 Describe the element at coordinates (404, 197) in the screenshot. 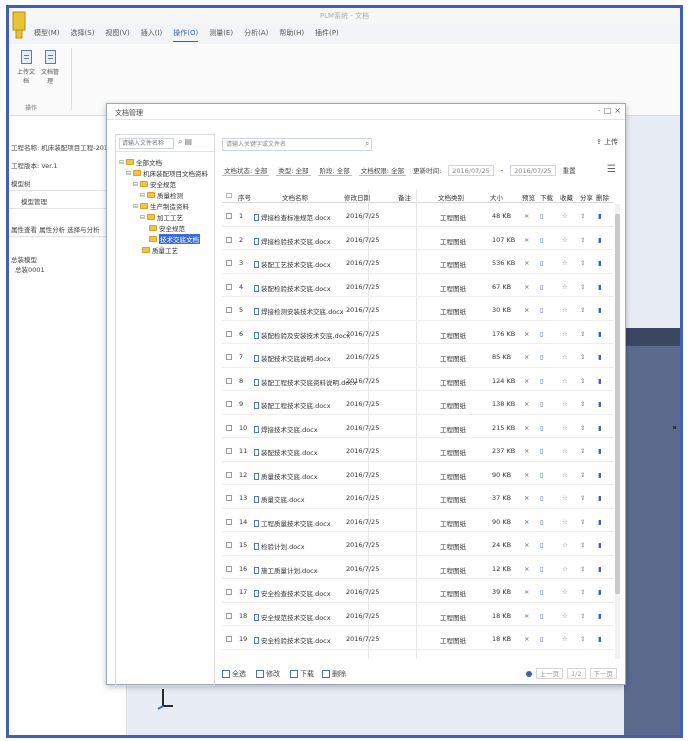

I see `column-header-note: 备注` at that location.